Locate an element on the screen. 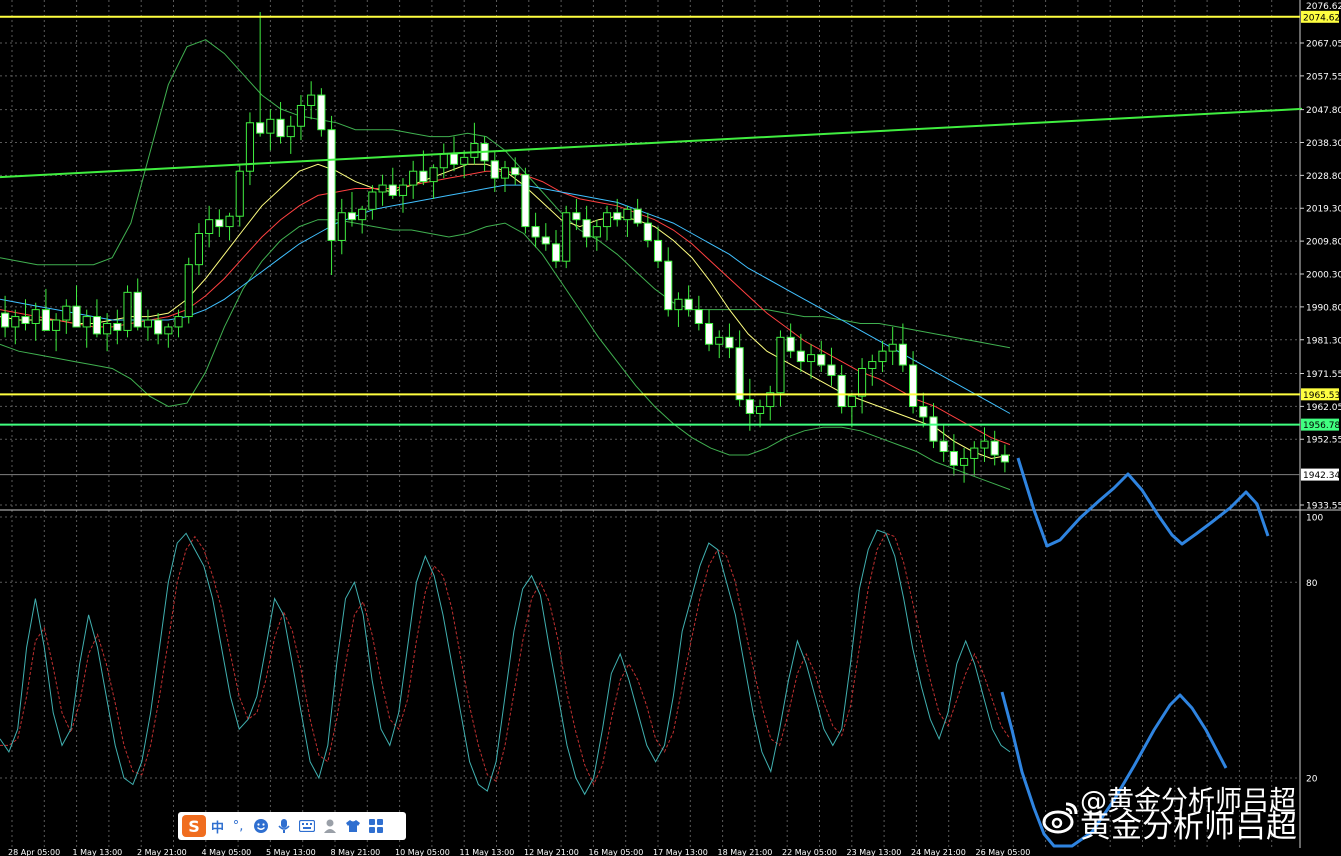 Image resolution: width=1341 pixels, height=856 pixels. user-icon is located at coordinates (330, 826).